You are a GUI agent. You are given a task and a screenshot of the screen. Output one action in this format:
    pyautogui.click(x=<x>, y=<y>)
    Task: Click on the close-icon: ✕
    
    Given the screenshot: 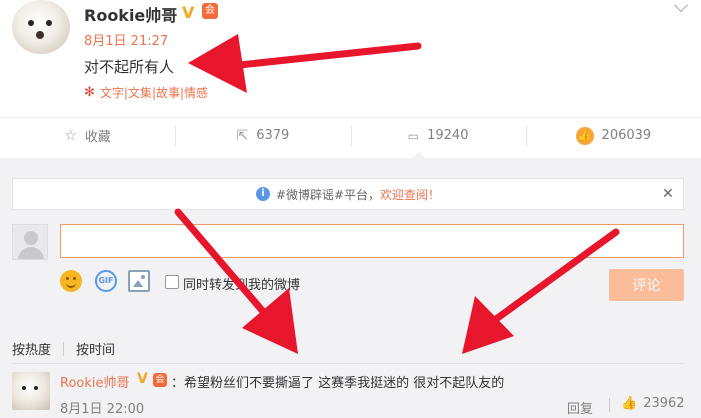 What is the action you would take?
    pyautogui.click(x=668, y=194)
    